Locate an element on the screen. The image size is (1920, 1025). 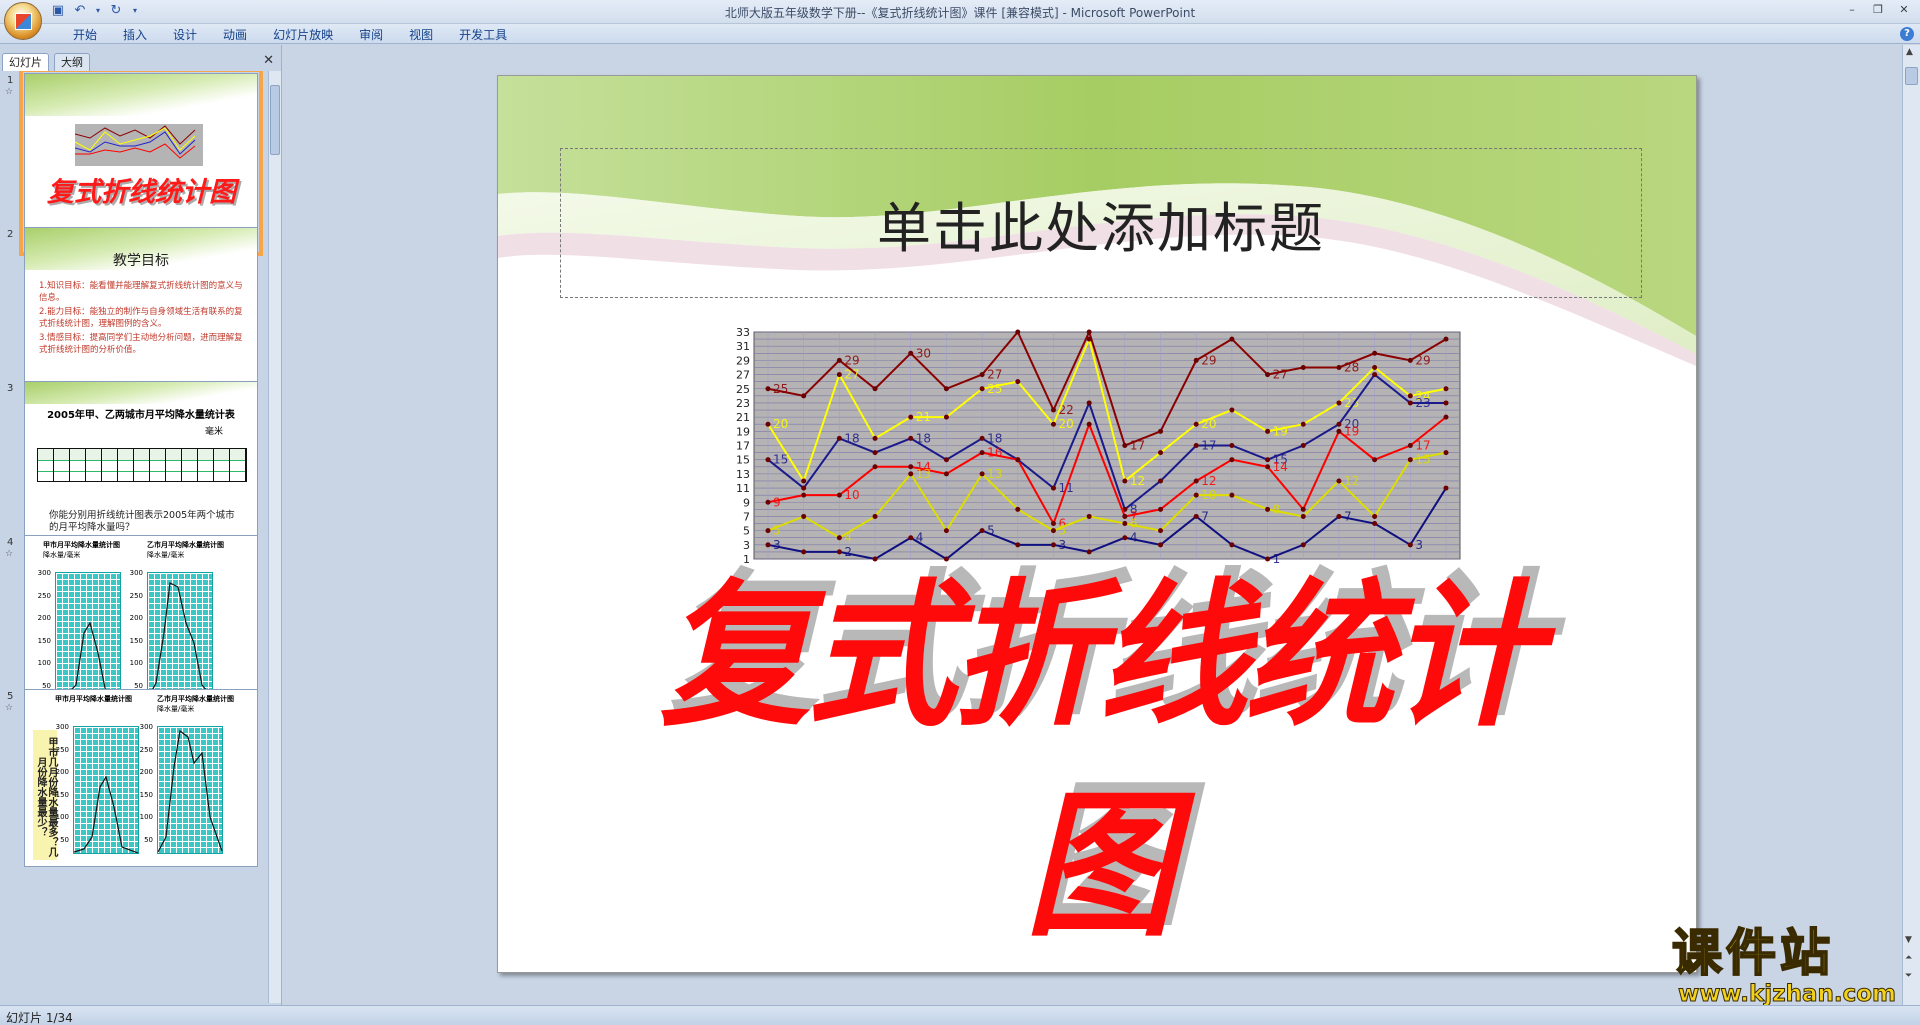
minimize-icon: – is located at coordinates (1852, 10).